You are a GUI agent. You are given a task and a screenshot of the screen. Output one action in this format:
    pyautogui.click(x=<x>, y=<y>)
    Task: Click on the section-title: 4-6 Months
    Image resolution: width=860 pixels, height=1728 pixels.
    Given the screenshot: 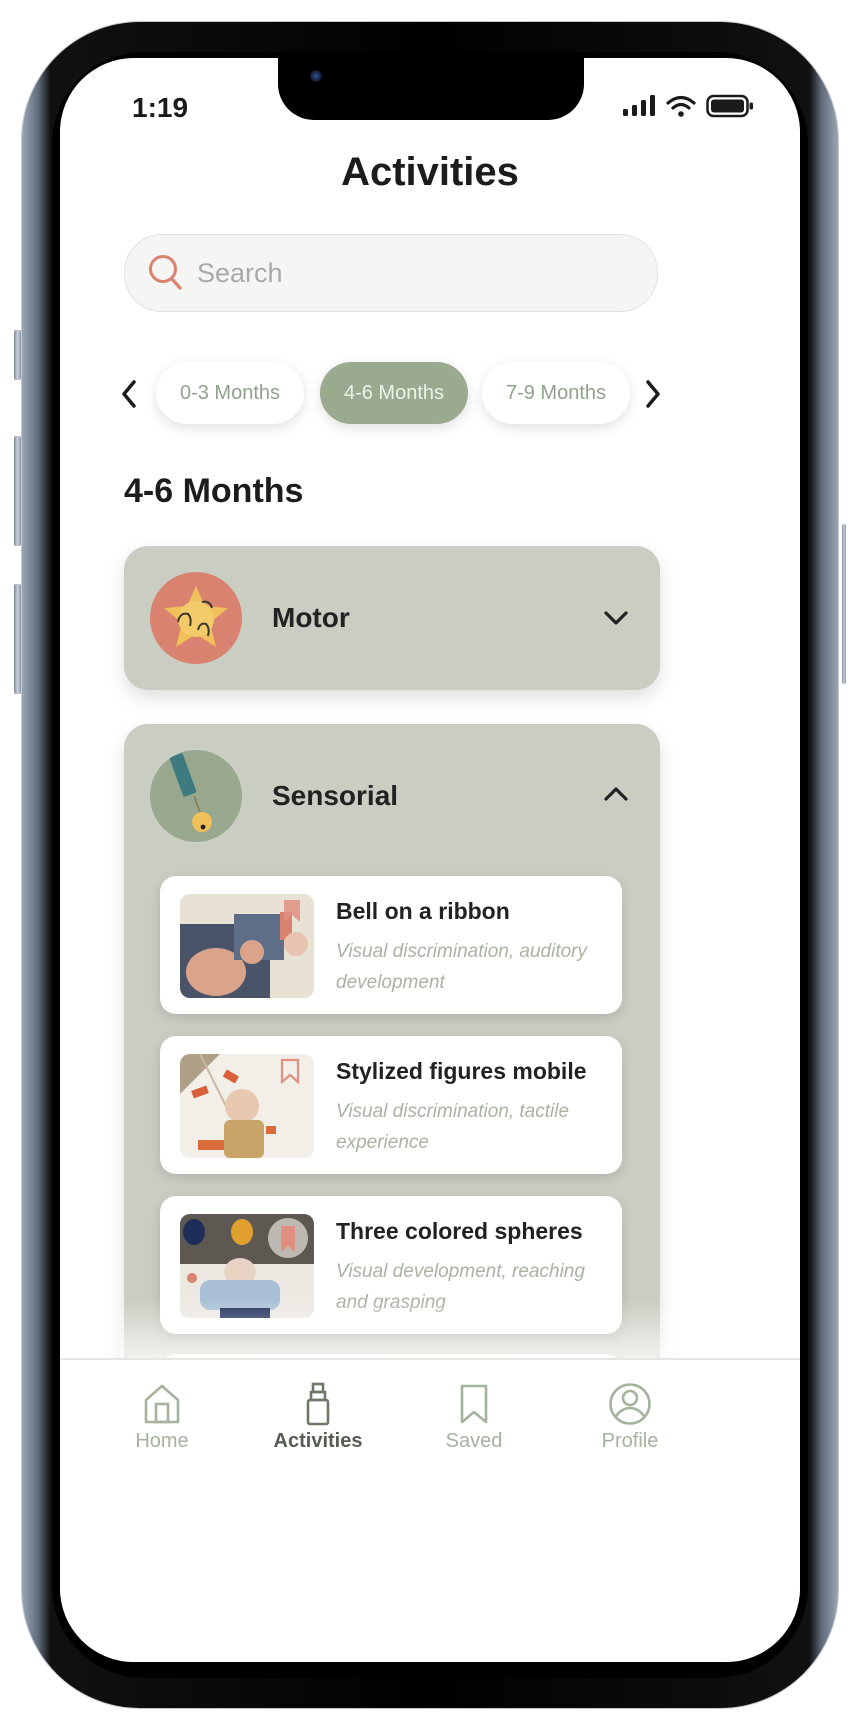 What is the action you would take?
    pyautogui.click(x=214, y=491)
    